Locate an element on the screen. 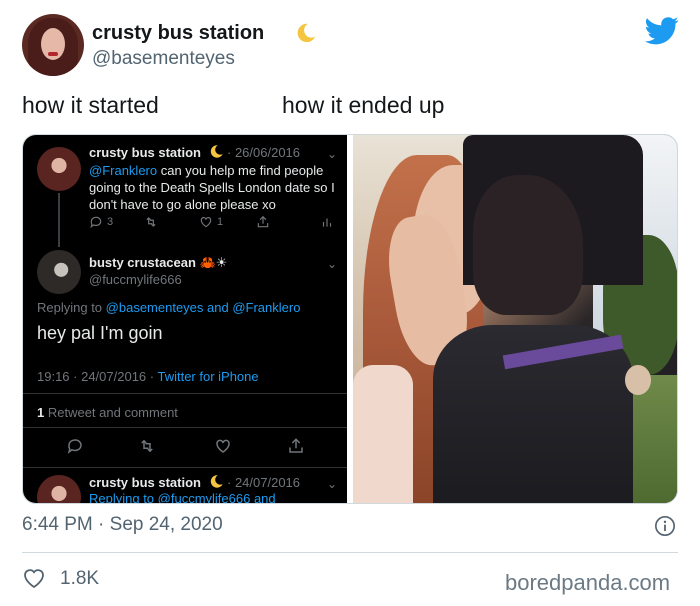  caption-how-it-started: how it started is located at coordinates (90, 105).